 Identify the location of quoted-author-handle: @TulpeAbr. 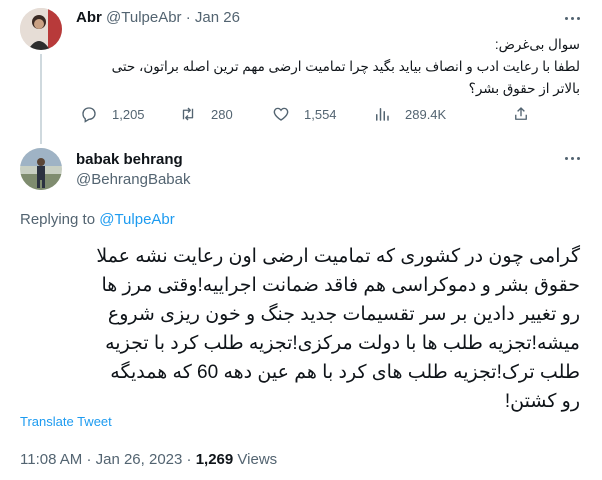
(144, 17).